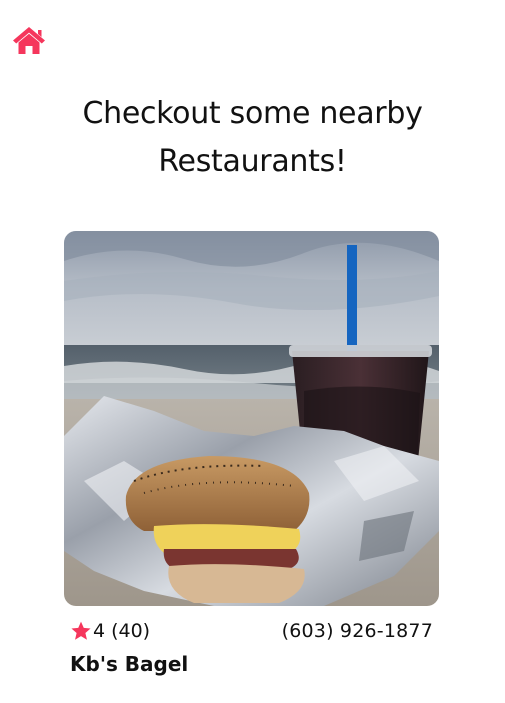 This screenshot has width=505, height=703. I want to click on home-button, so click(29, 40).